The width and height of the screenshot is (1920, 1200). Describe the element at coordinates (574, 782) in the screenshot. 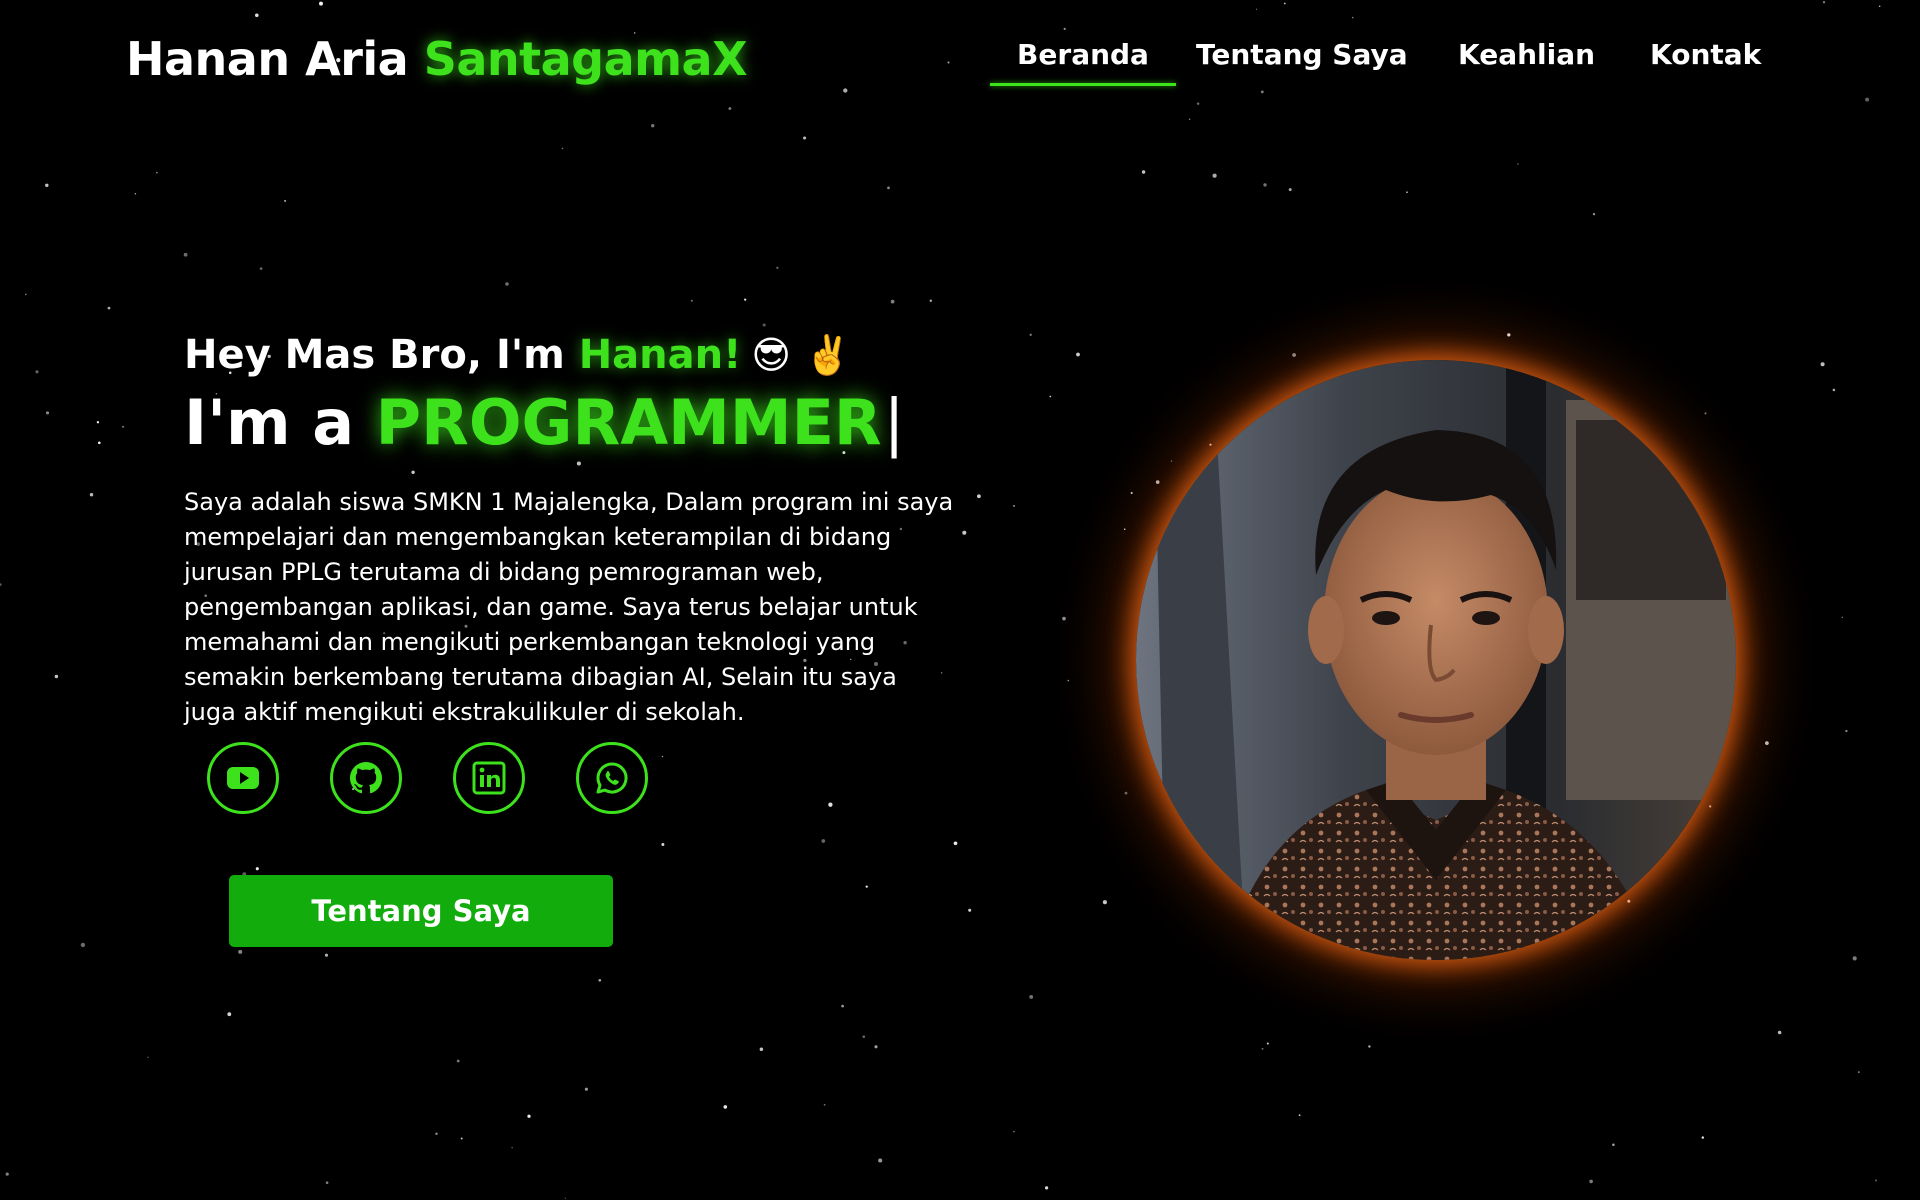

I see `social-links` at that location.